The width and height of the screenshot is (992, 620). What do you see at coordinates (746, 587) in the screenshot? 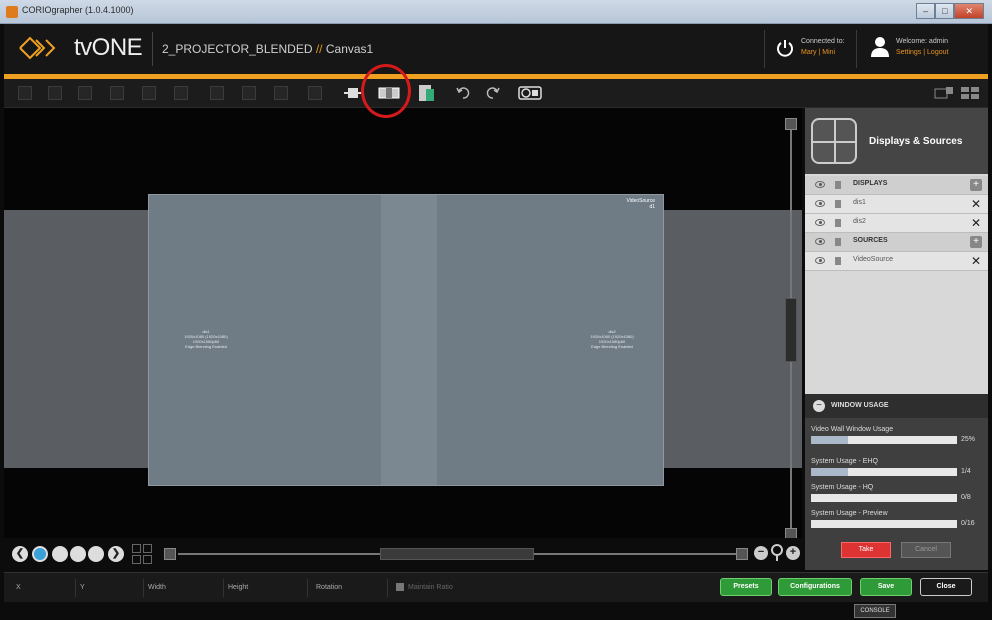
I see `presets-button: Presets` at bounding box center [746, 587].